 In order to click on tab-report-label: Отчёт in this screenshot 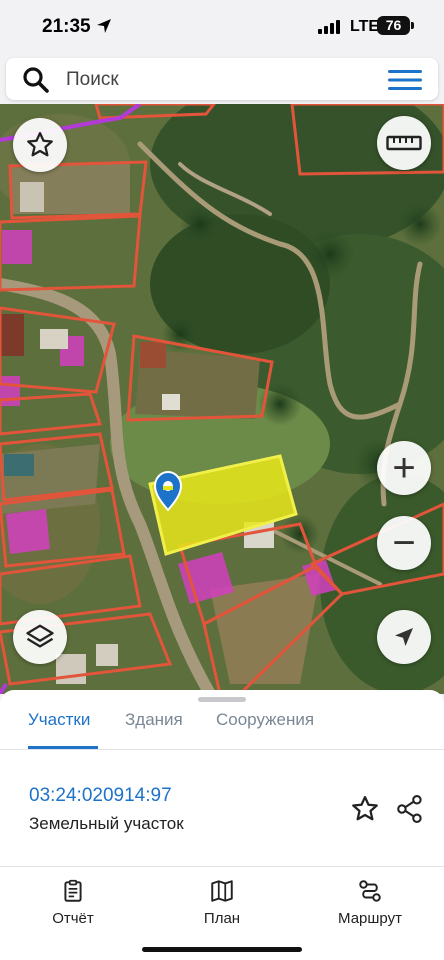, I will do `click(73, 918)`.